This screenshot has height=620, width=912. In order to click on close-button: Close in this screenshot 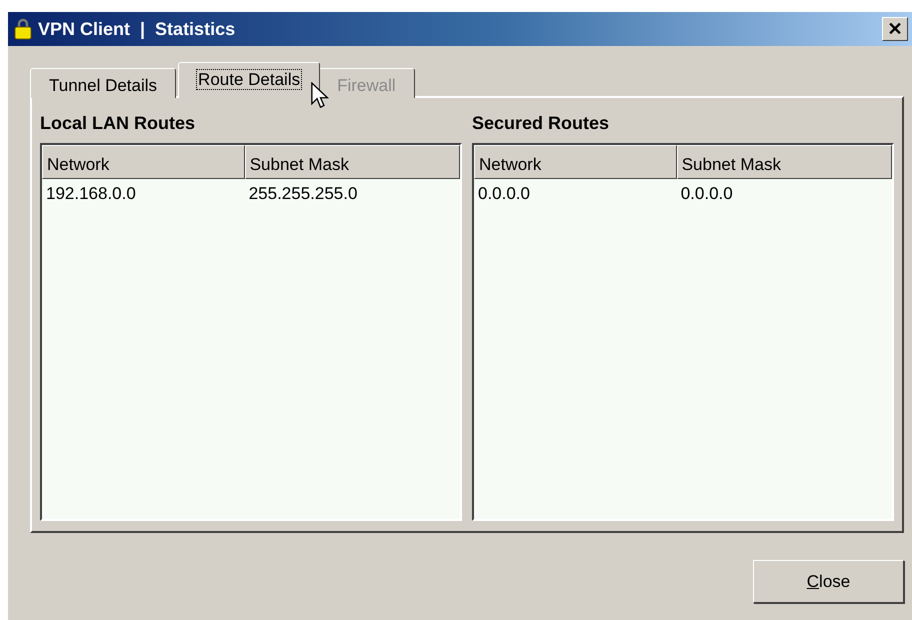, I will do `click(828, 581)`.